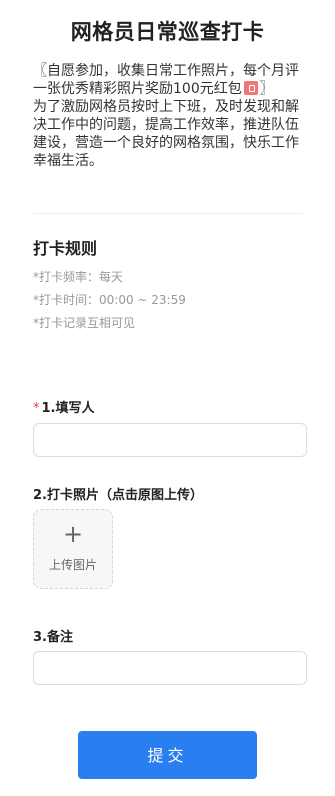 The width and height of the screenshot is (335, 796). What do you see at coordinates (109, 300) in the screenshot?
I see `rule-time: *打卡时间：00:00 ~ 23:59` at bounding box center [109, 300].